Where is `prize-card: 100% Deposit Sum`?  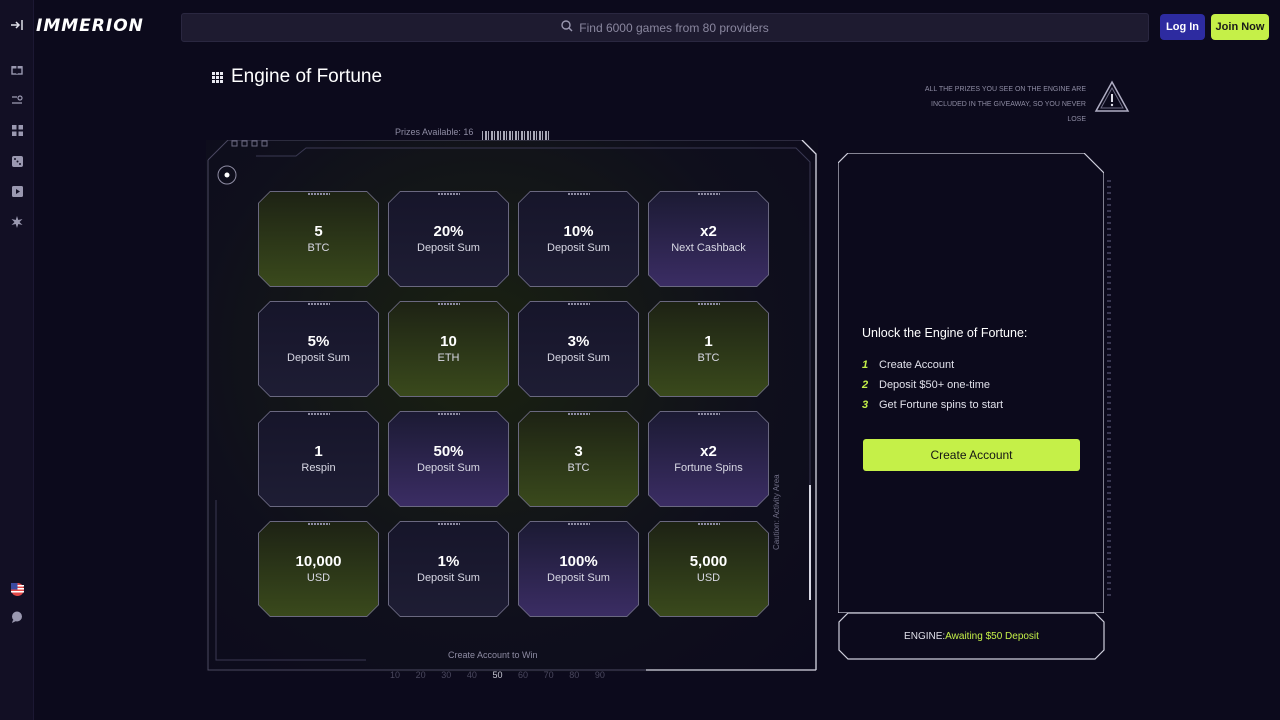
prize-card: 100% Deposit Sum is located at coordinates (578, 569).